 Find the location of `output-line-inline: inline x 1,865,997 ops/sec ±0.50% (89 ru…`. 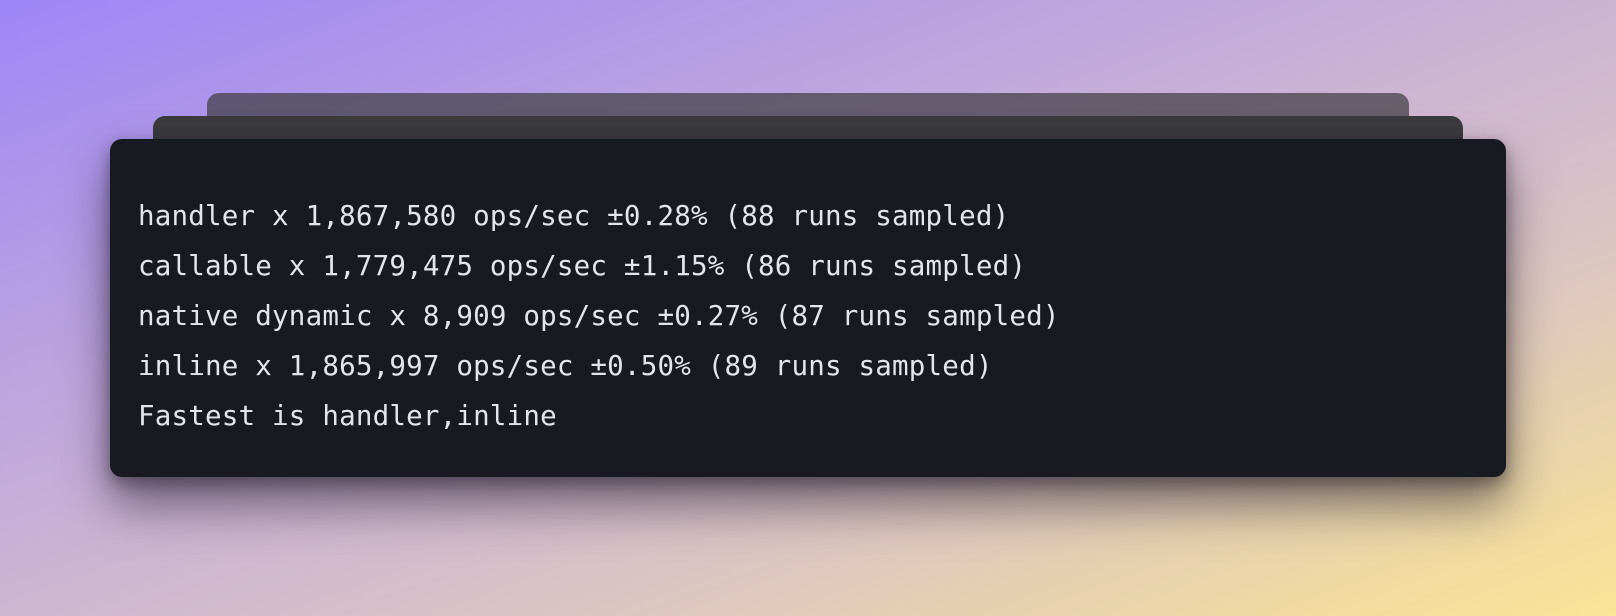

output-line-inline: inline x 1,865,997 ops/sec ±0.50% (89 ru… is located at coordinates (565, 366).